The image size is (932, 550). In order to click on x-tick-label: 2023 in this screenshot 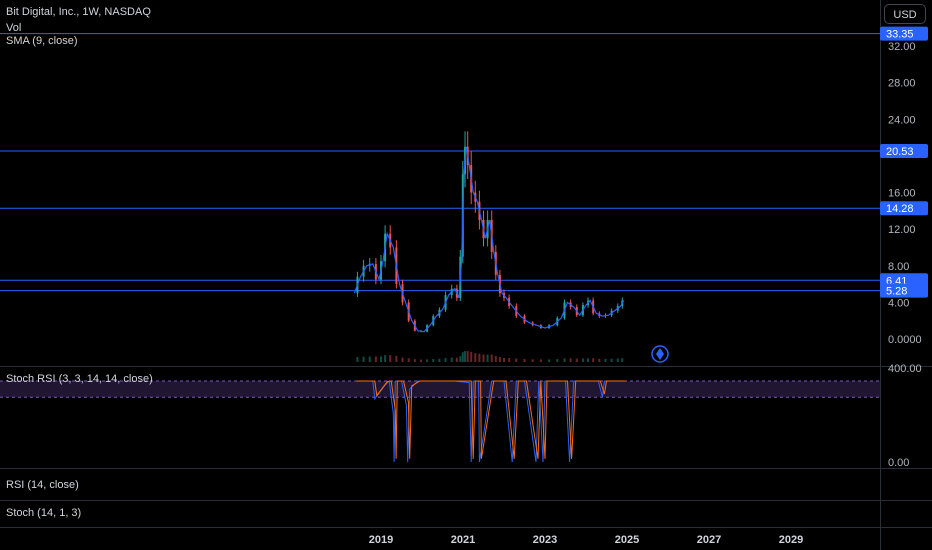, I will do `click(545, 540)`.